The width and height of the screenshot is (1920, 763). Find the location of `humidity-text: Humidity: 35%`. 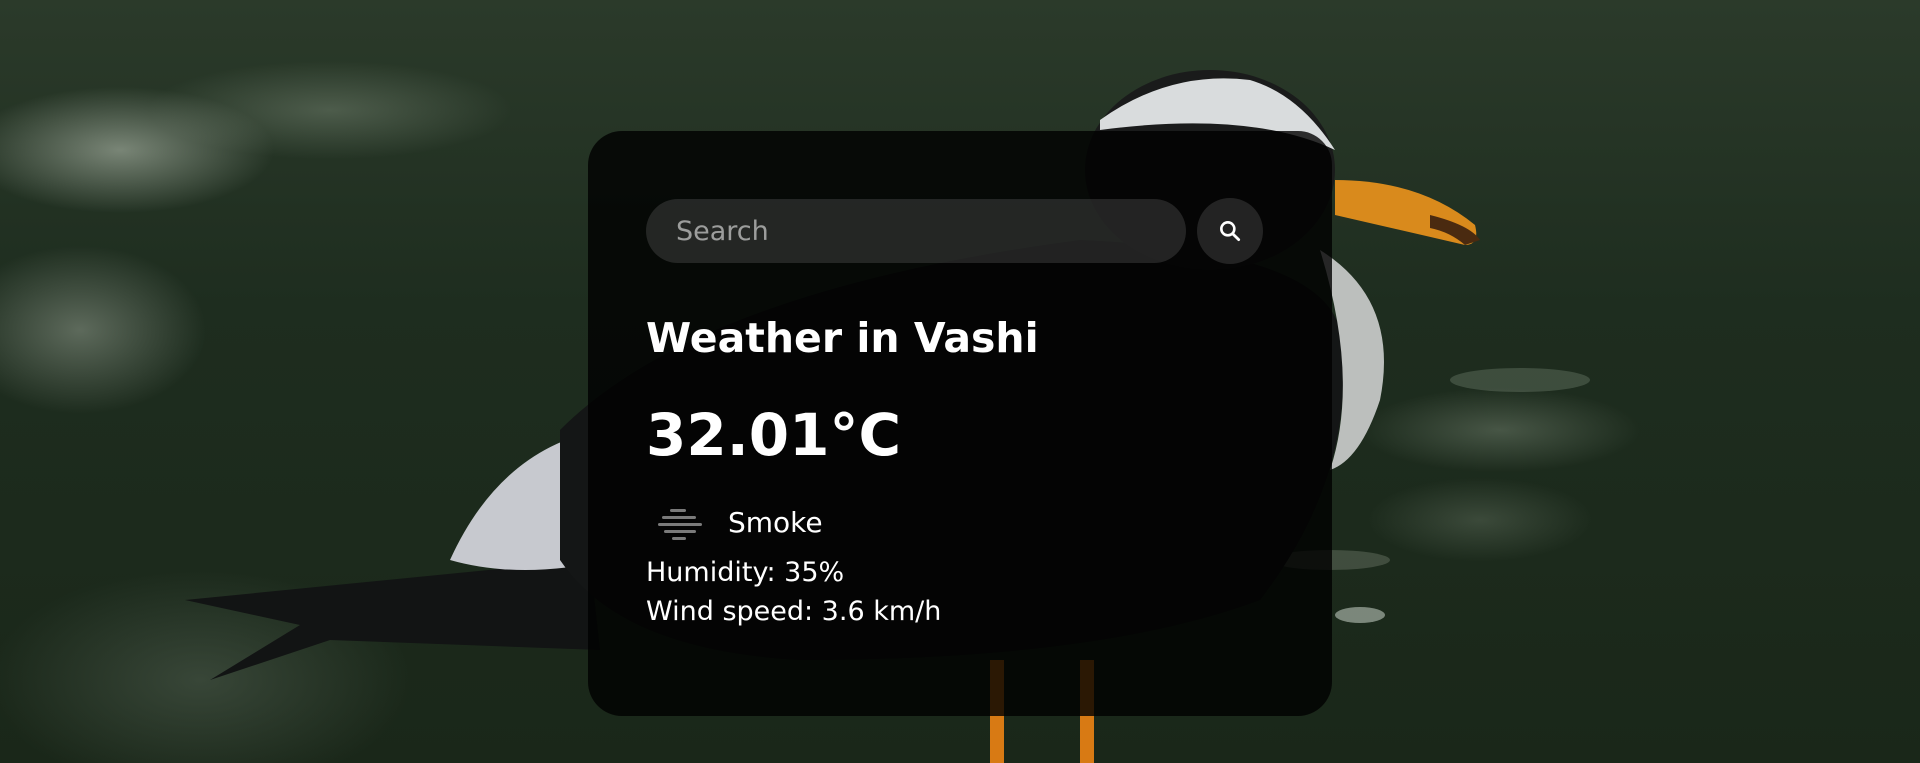

humidity-text: Humidity: 35% is located at coordinates (745, 572).